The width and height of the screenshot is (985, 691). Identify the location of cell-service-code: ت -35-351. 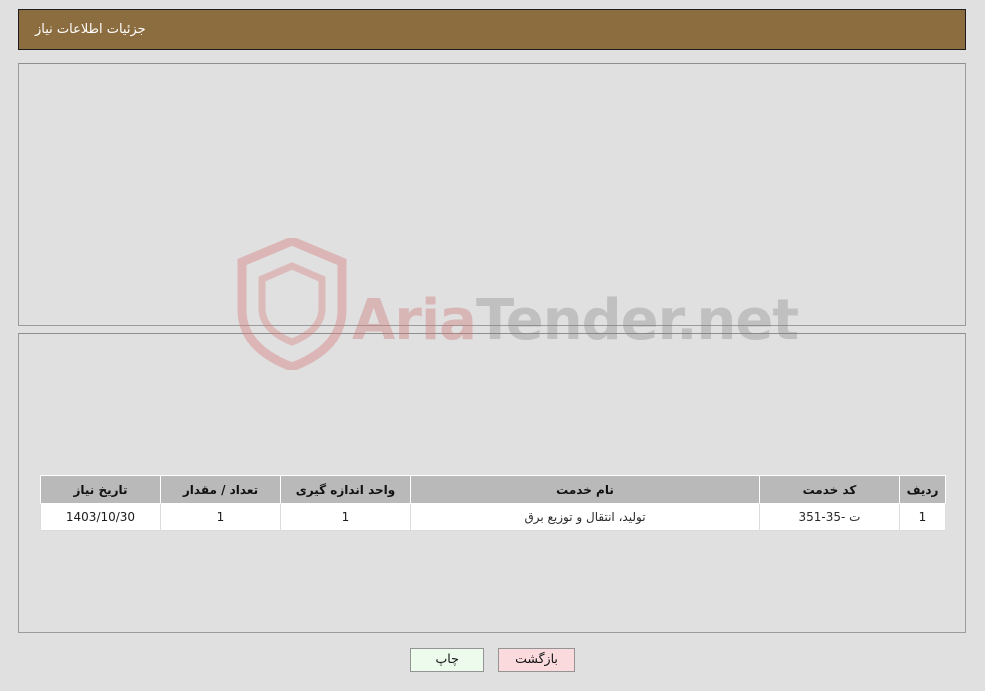
(829, 517).